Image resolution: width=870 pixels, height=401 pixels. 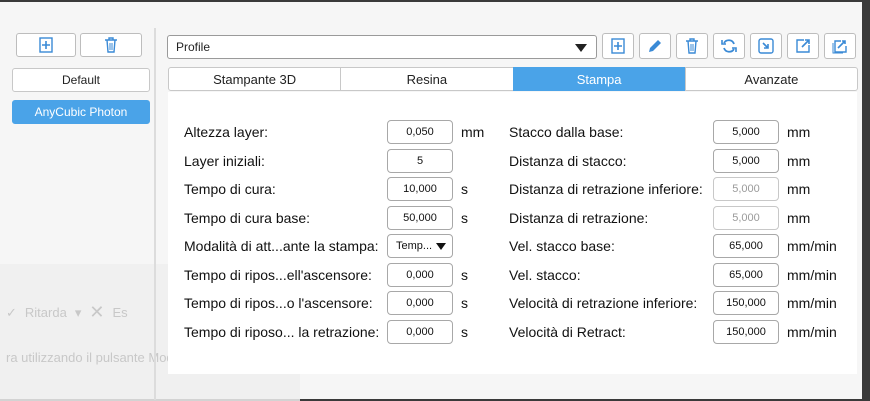 I want to click on add-preset-button, so click(x=46, y=45).